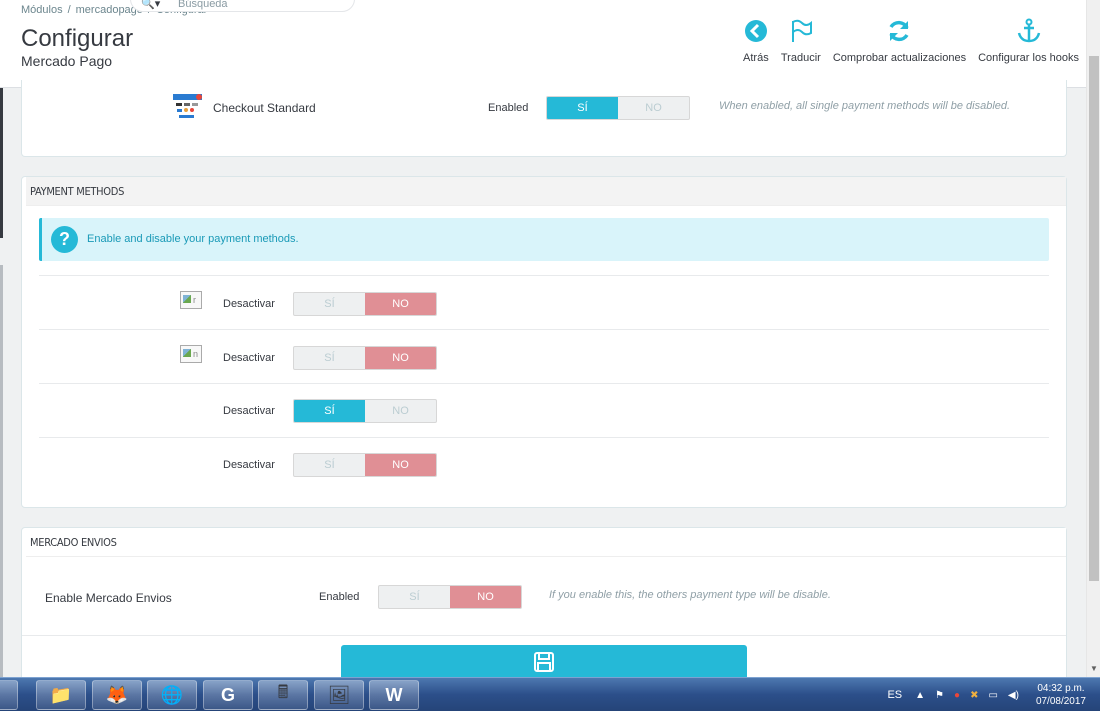  What do you see at coordinates (957, 695) in the screenshot?
I see `antivirus-tray-icon: ●` at bounding box center [957, 695].